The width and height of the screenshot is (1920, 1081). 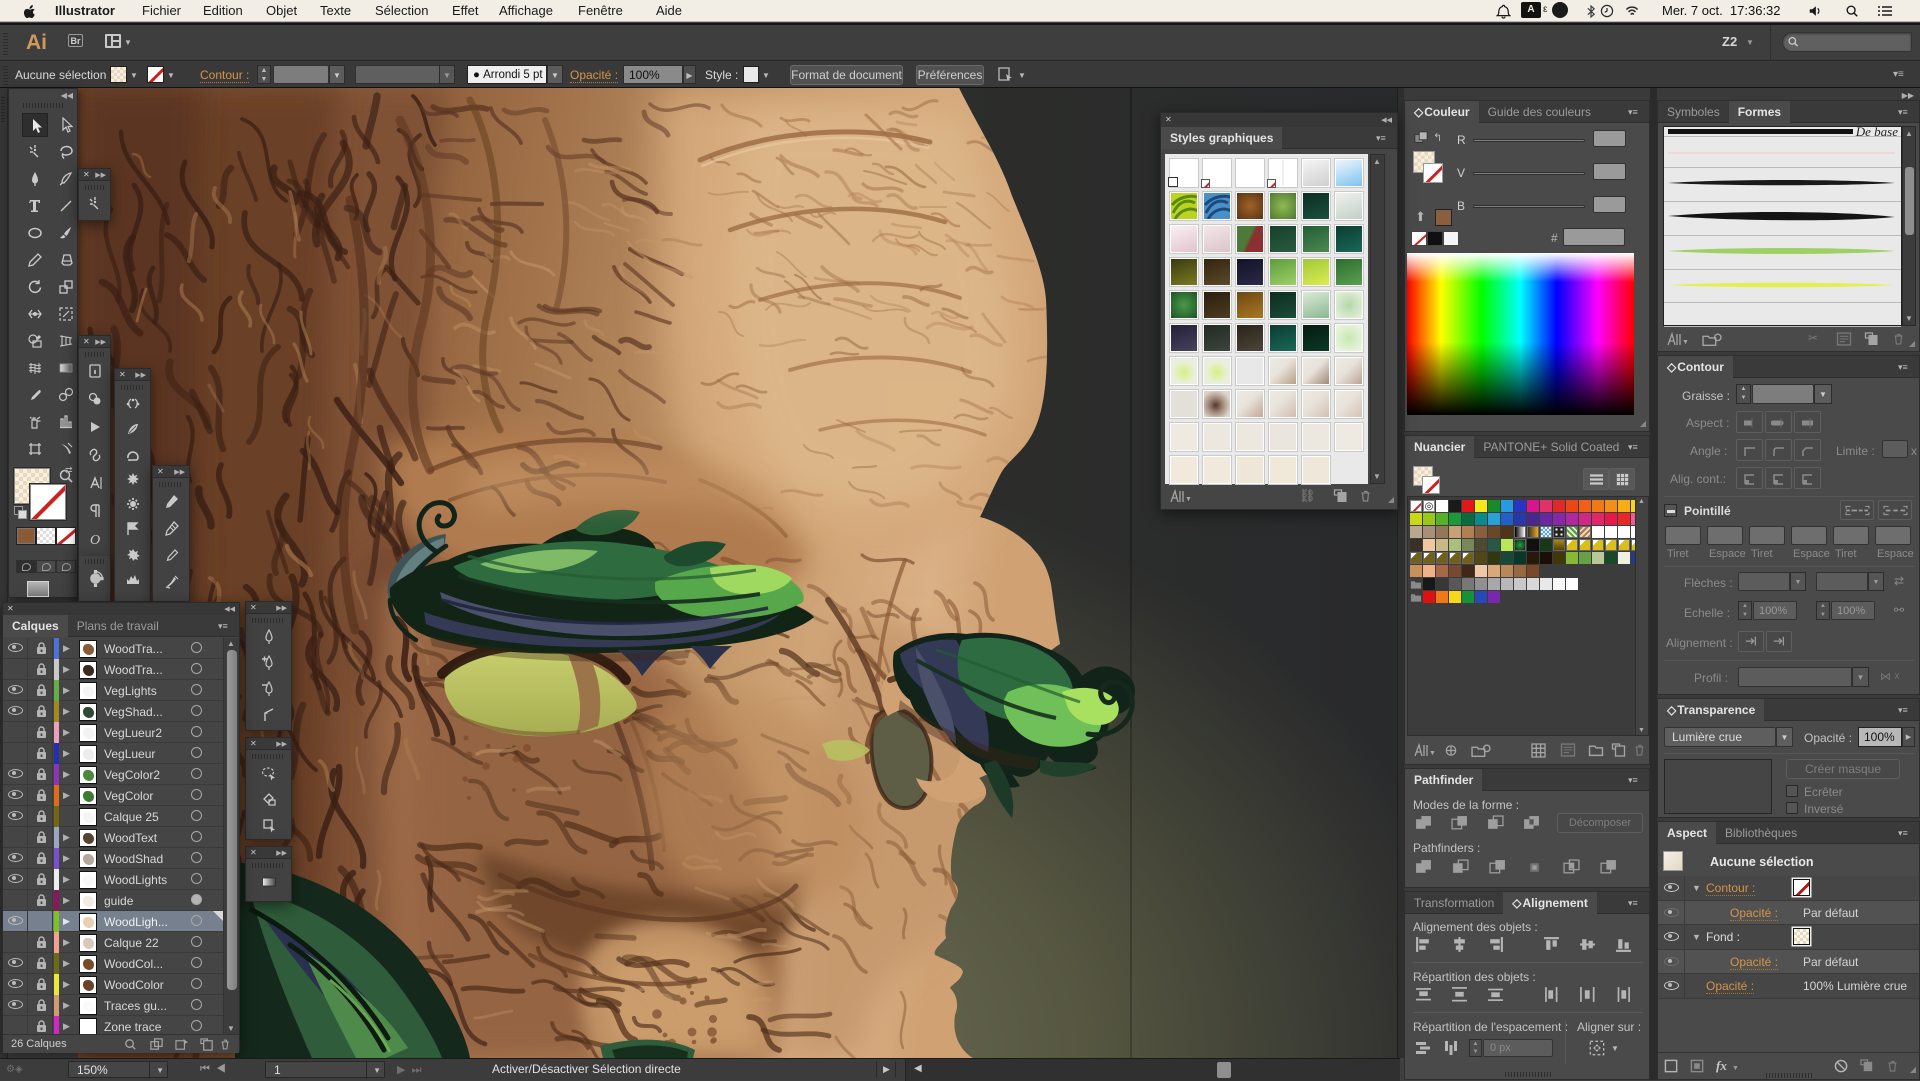 What do you see at coordinates (95, 540) in the screenshot?
I see `svg-text: O` at bounding box center [95, 540].